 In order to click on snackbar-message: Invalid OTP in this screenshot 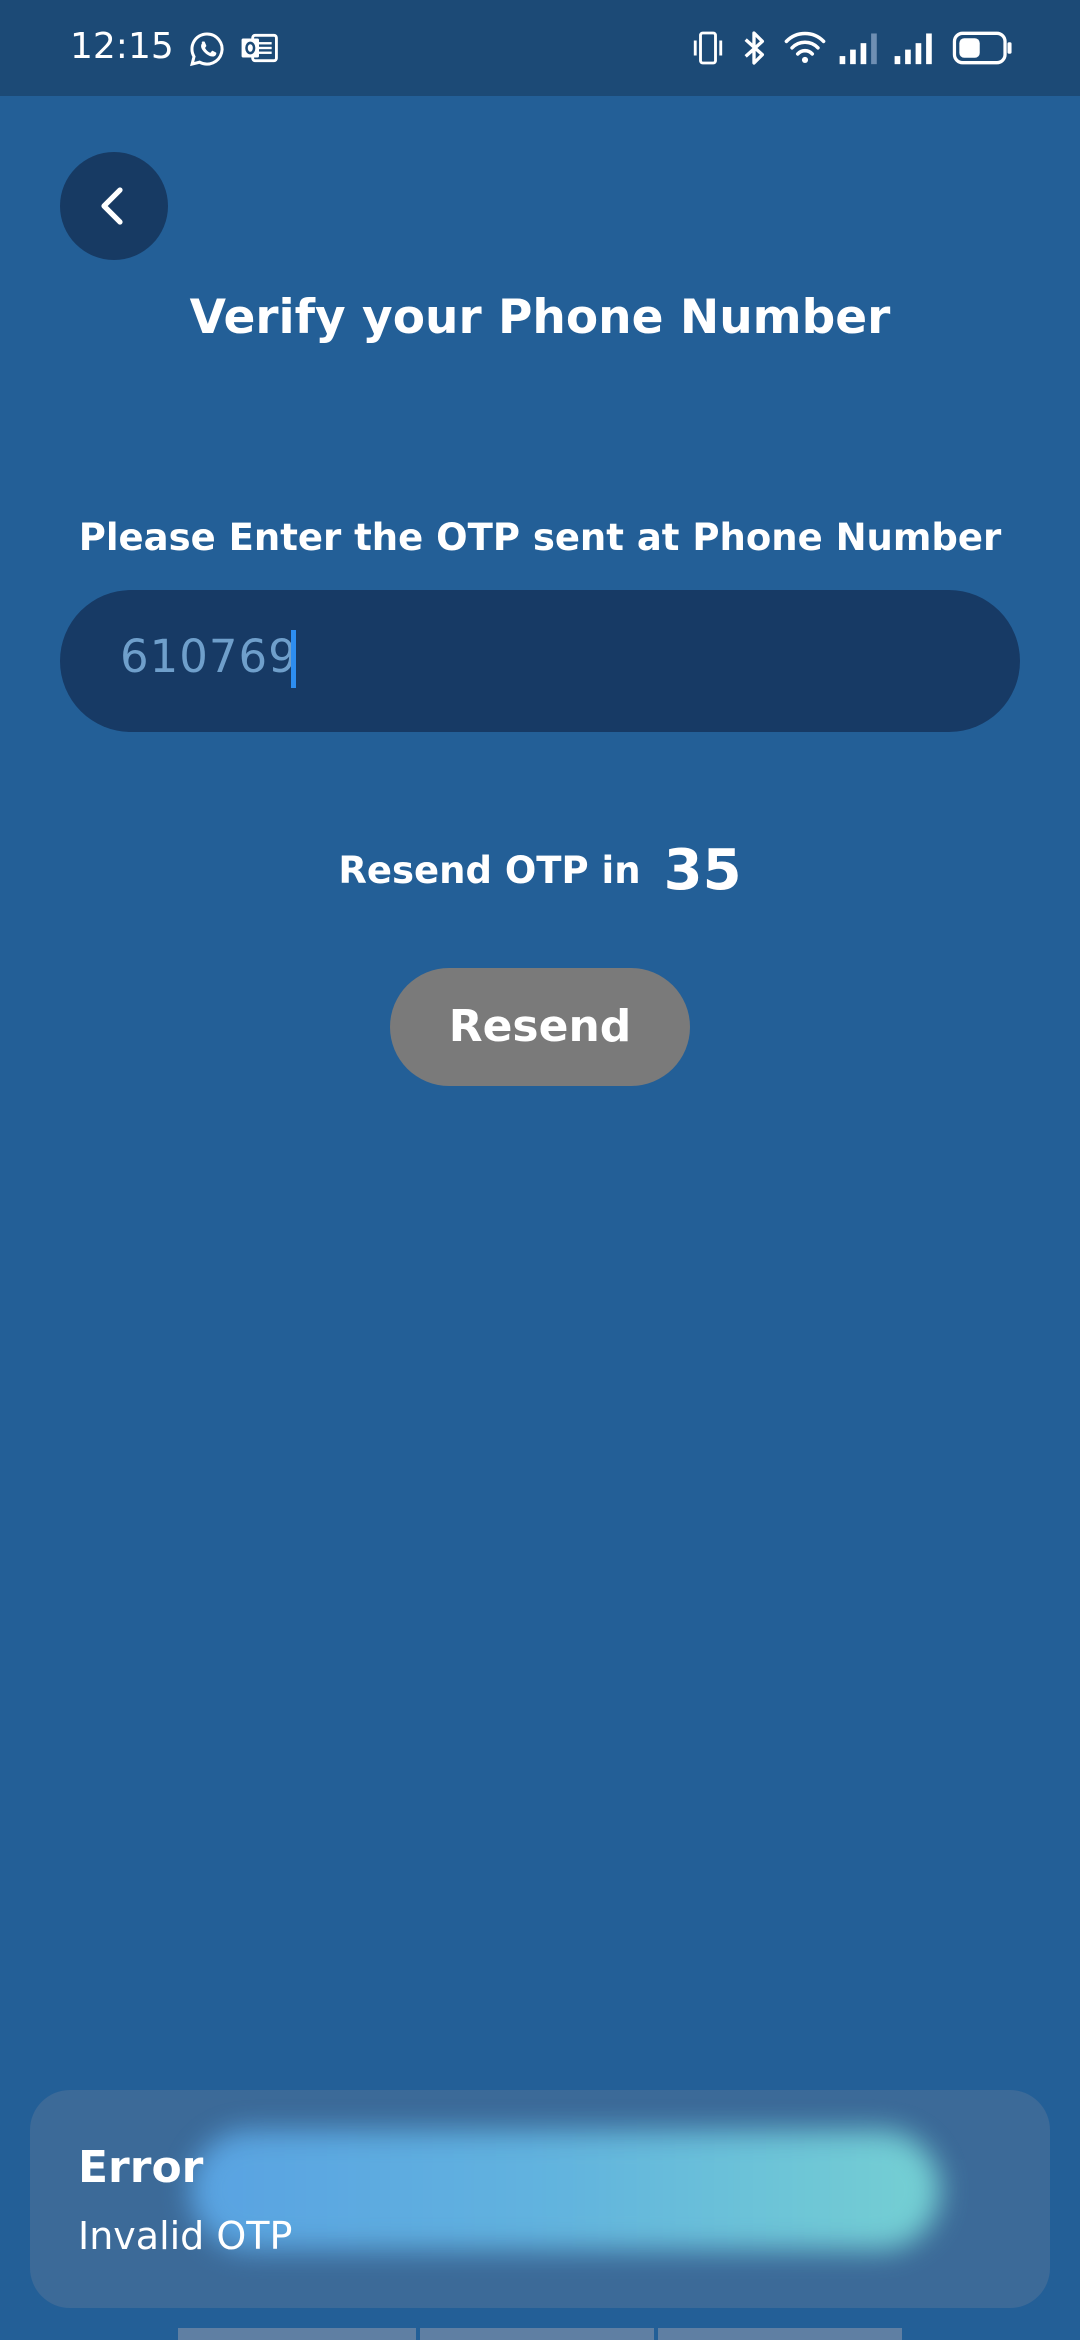, I will do `click(185, 2236)`.